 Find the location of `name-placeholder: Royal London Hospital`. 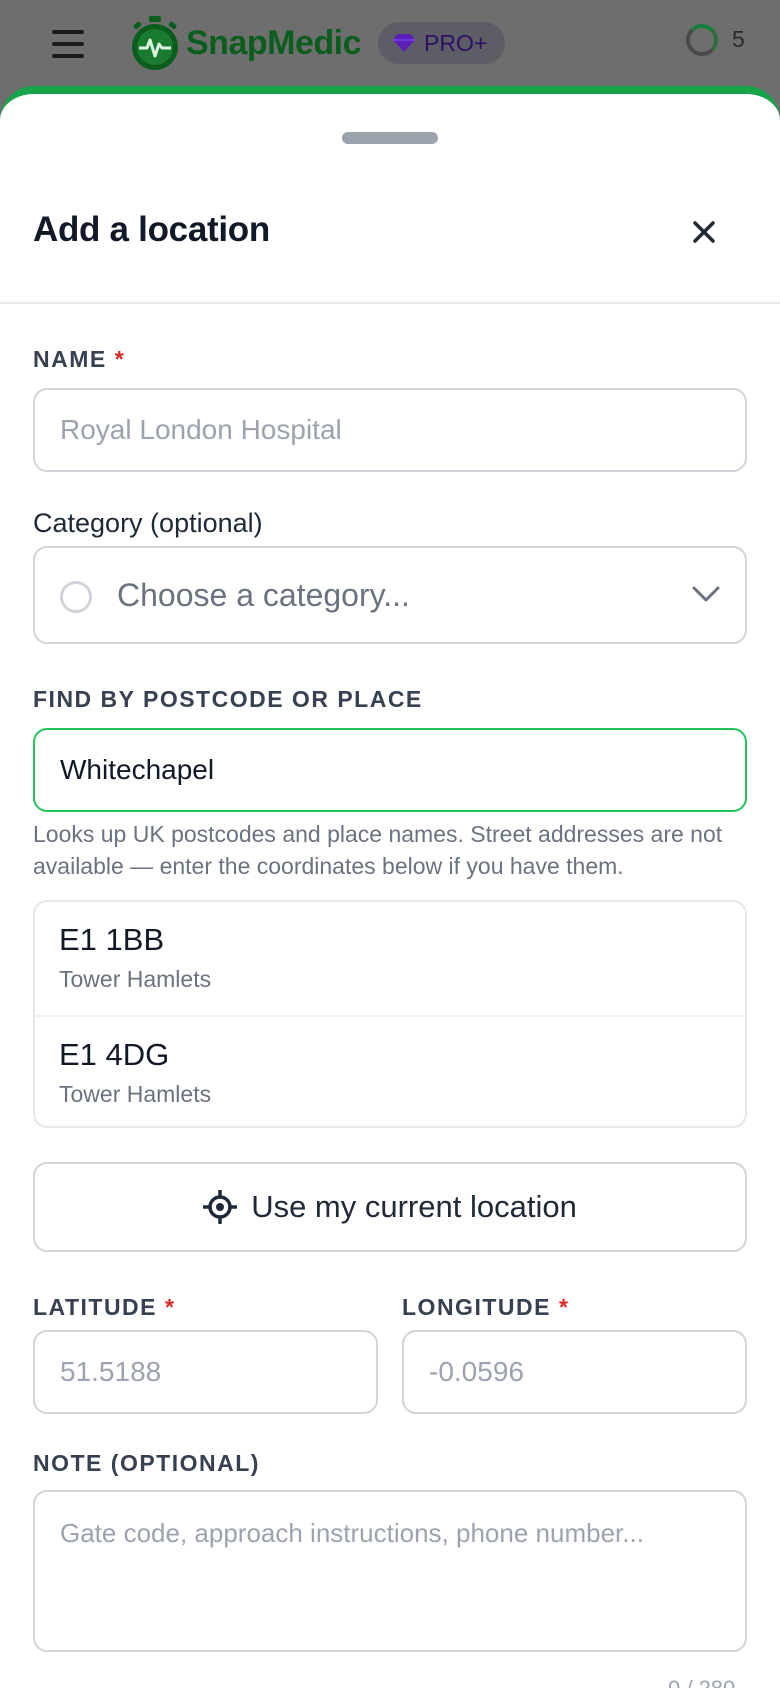

name-placeholder: Royal London Hospital is located at coordinates (201, 429).